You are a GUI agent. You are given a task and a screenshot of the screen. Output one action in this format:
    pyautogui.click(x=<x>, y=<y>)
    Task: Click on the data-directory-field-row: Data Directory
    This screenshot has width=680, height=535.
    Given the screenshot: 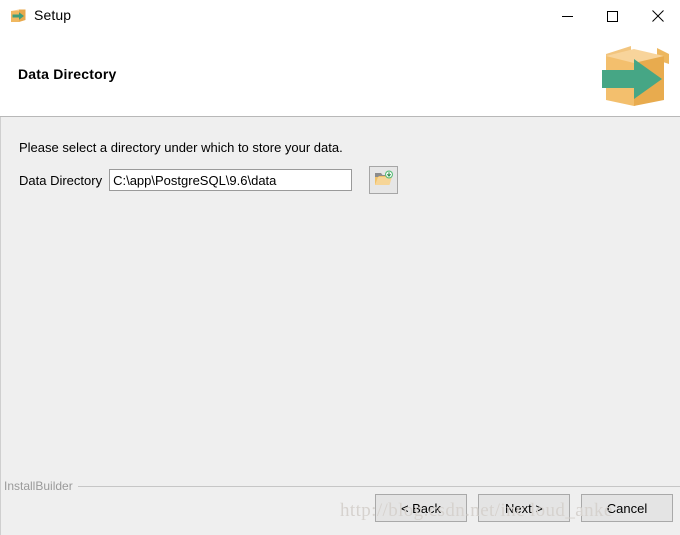 What is the action you would take?
    pyautogui.click(x=209, y=180)
    